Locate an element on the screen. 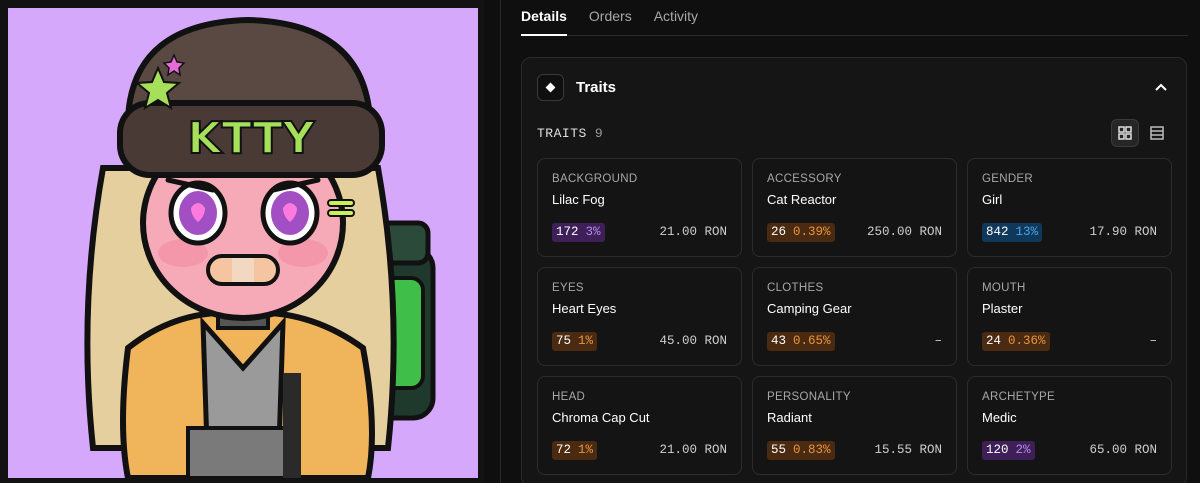  trait-card: MOUTH Plaster 24 0.36% – is located at coordinates (1069, 316).